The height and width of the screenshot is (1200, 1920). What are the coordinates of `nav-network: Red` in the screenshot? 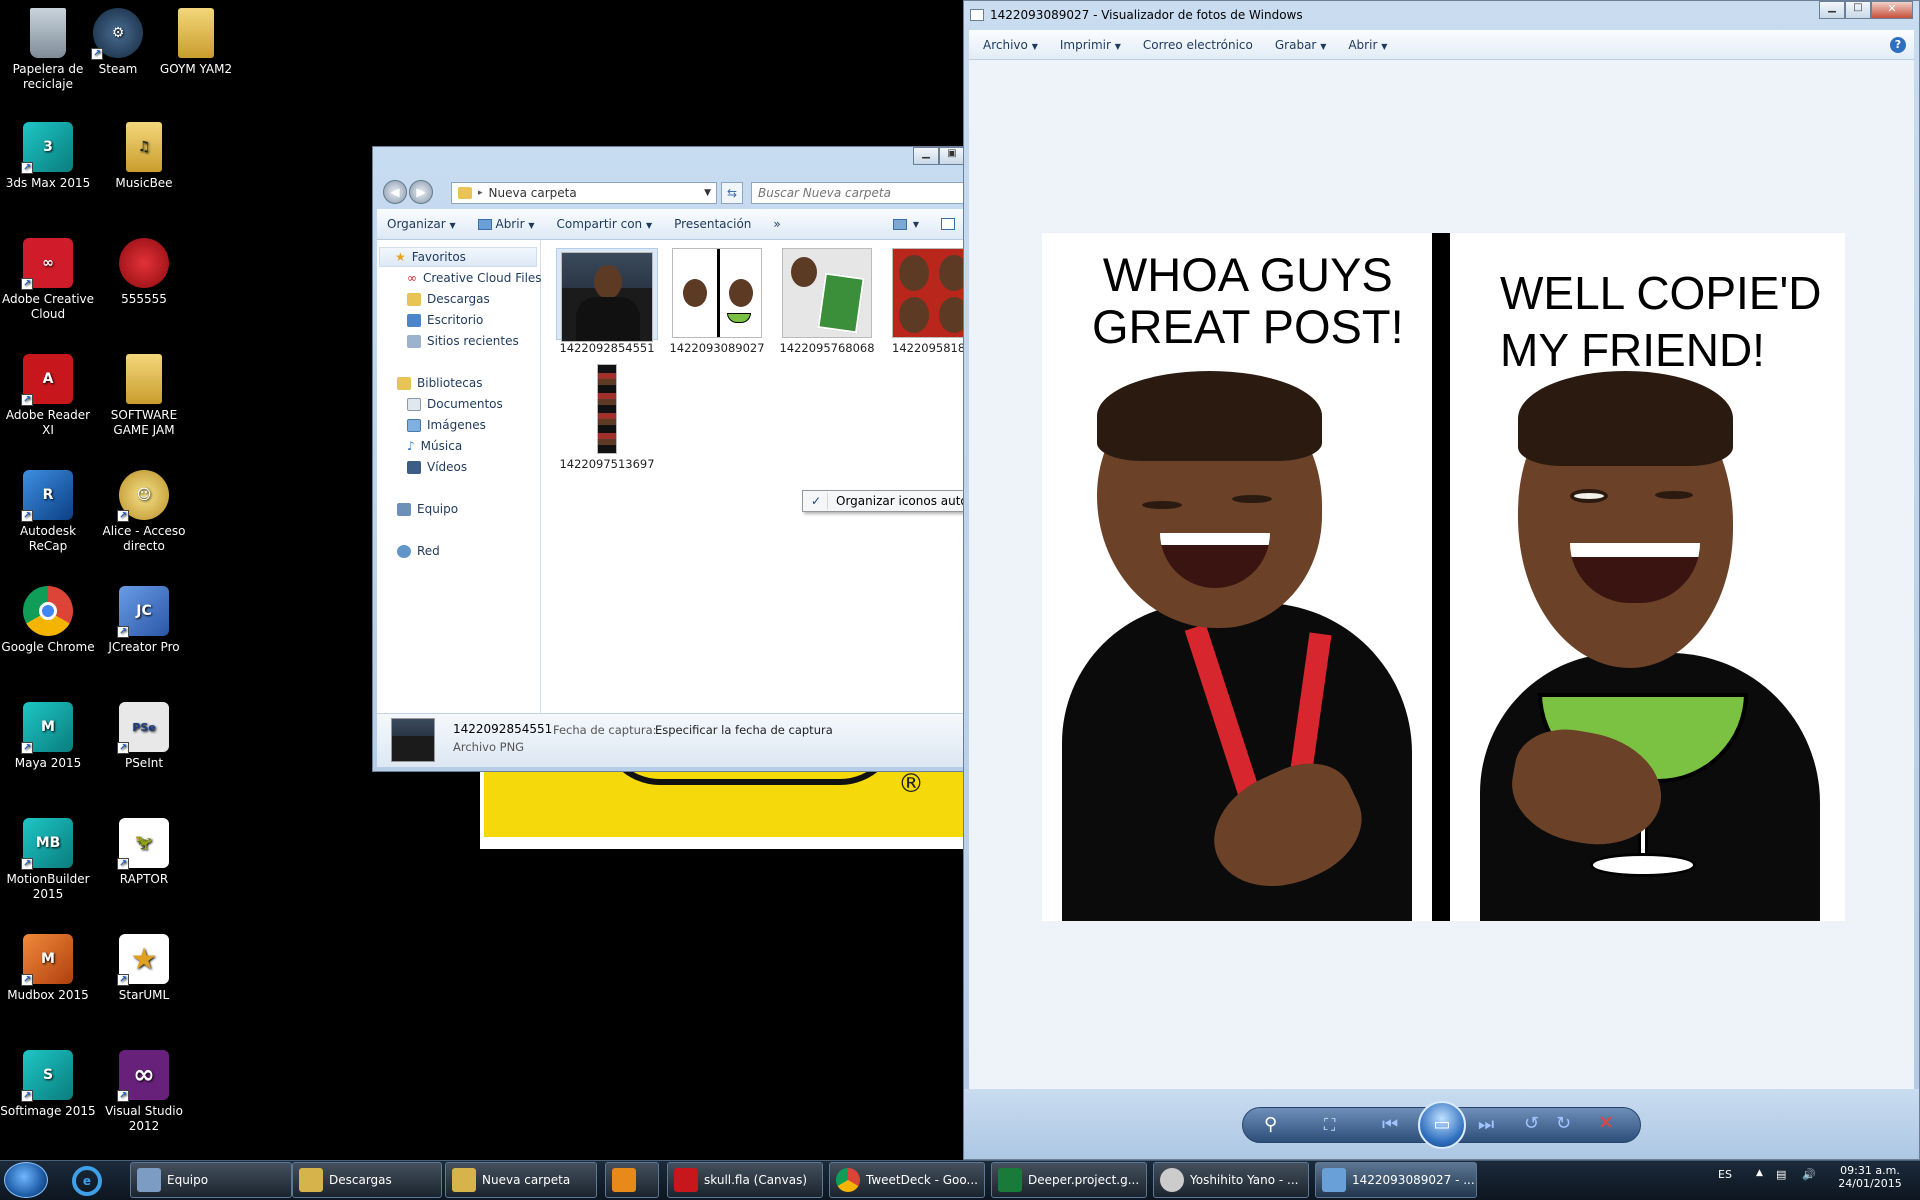 It's located at (418, 551).